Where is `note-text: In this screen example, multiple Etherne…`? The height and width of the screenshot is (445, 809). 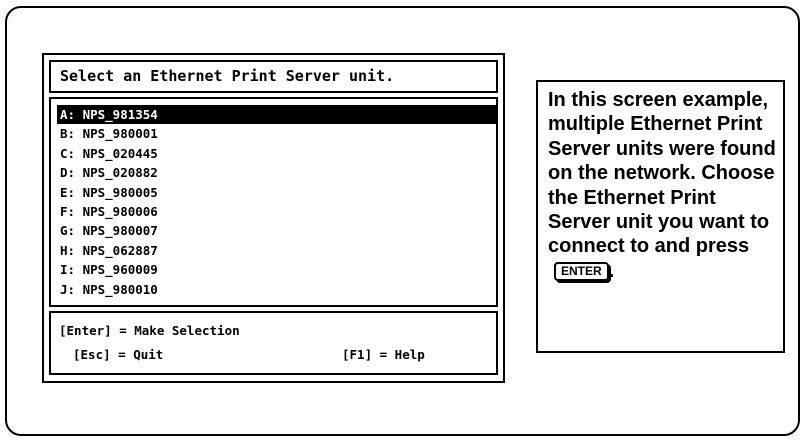
note-text: In this screen example, multiple Etherne… is located at coordinates (662, 173).